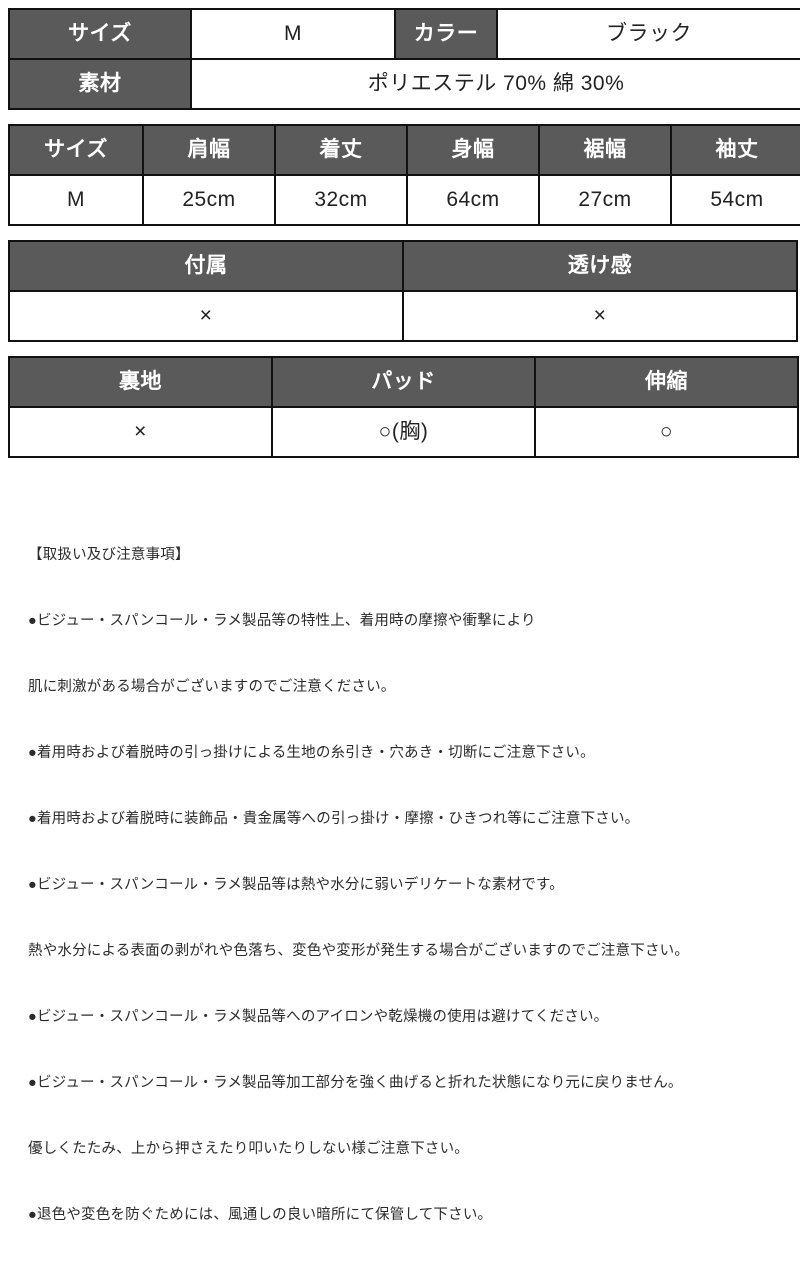  I want to click on care-note-line: 優しくたたみ、上から押さえたり叩いたりしない様ご注意下さい。, so click(248, 1149).